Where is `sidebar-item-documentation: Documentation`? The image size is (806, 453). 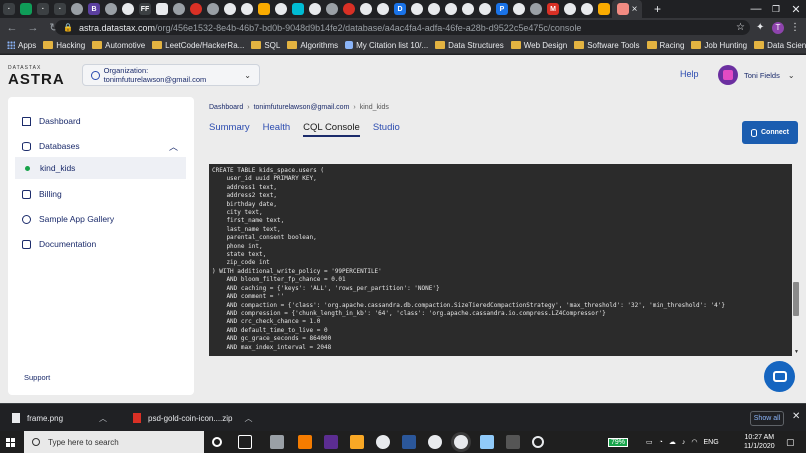 sidebar-item-documentation: Documentation is located at coordinates (101, 244).